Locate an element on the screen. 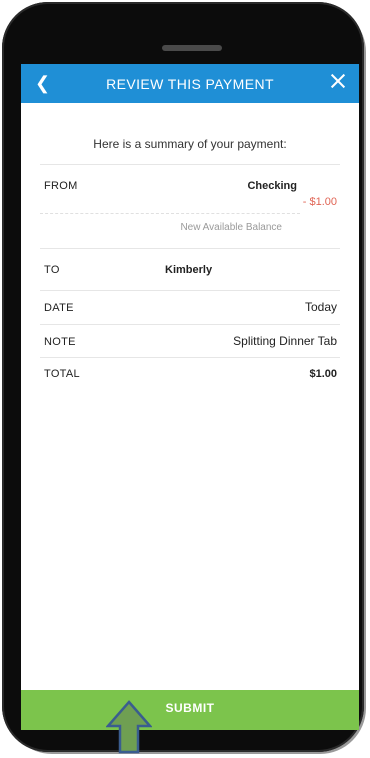 This screenshot has height=758, width=370. total-label: TOTAL is located at coordinates (62, 374).